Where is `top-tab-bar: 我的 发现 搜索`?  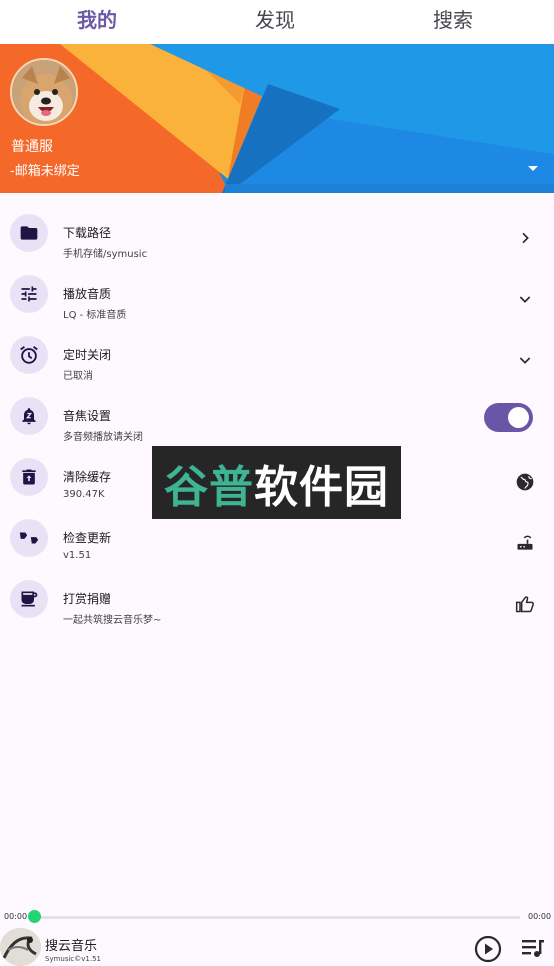 top-tab-bar: 我的 发现 搜索 is located at coordinates (277, 22).